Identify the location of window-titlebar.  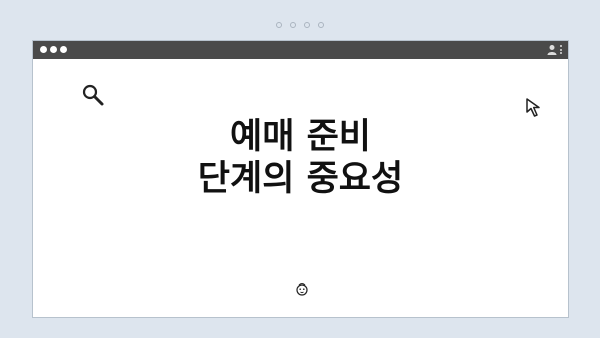
(300, 50).